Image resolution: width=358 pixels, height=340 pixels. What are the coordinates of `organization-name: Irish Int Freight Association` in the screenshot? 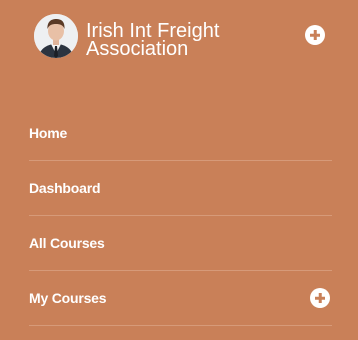 It's located at (186, 40).